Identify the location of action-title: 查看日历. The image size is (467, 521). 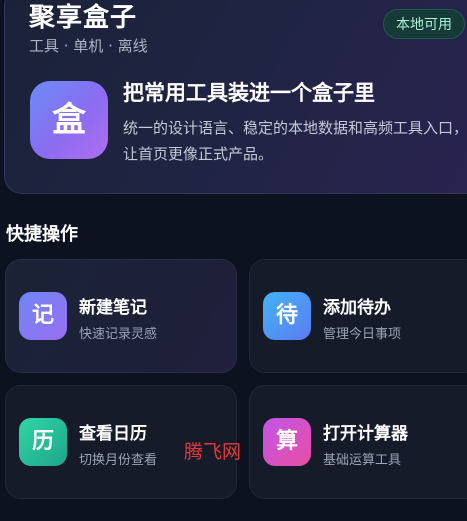
(113, 434).